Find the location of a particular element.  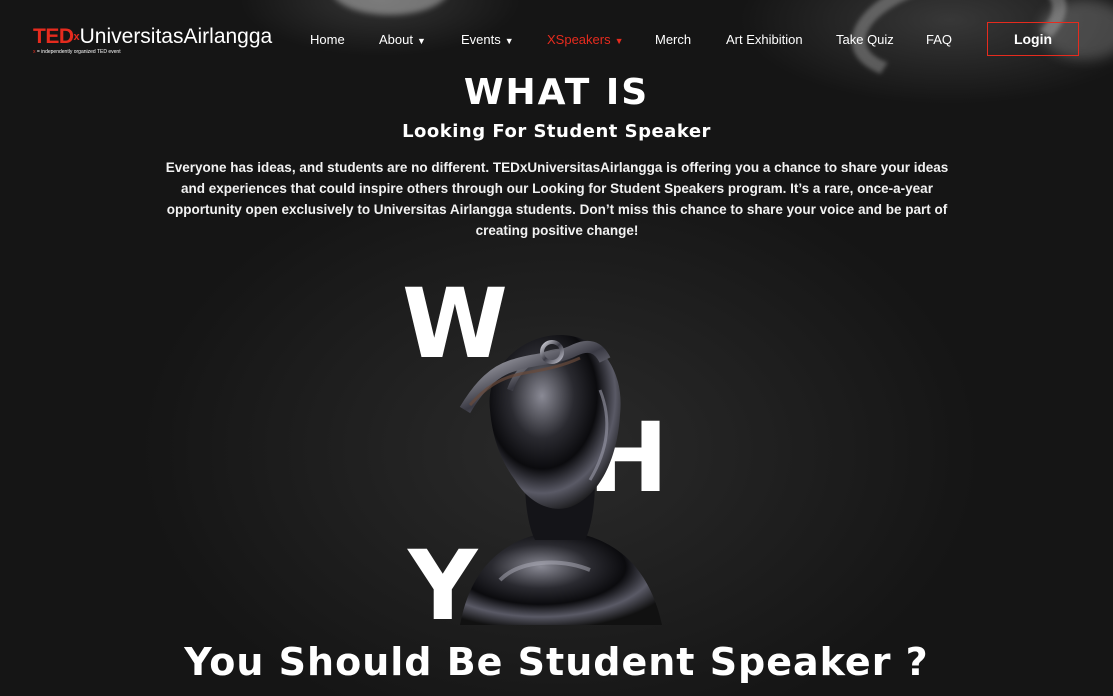

nav-merch: Merch is located at coordinates (673, 39).